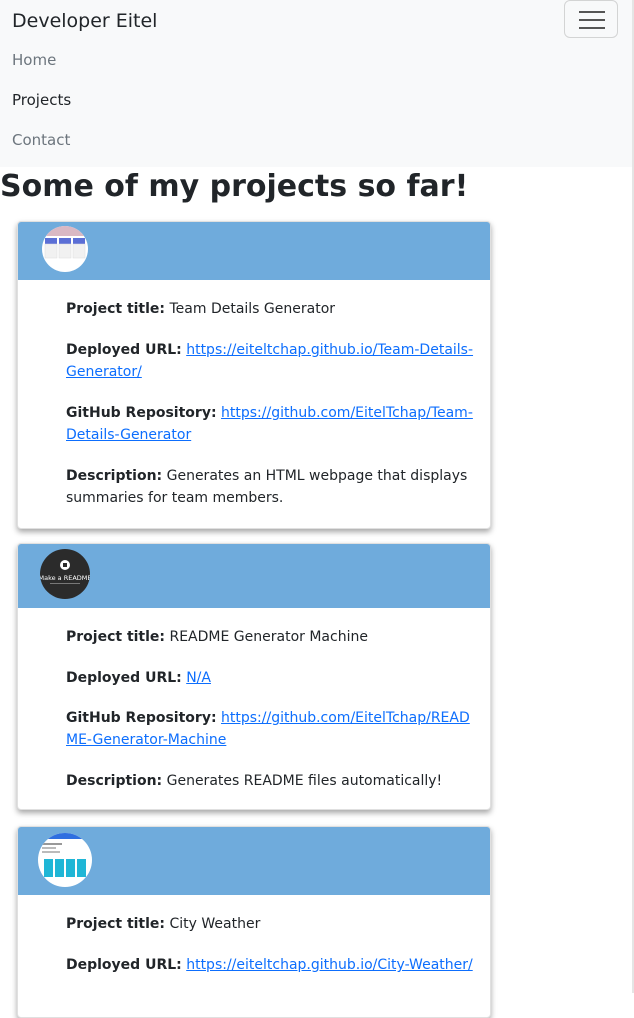  What do you see at coordinates (65, 855) in the screenshot?
I see `weather-thumbnail-icon` at bounding box center [65, 855].